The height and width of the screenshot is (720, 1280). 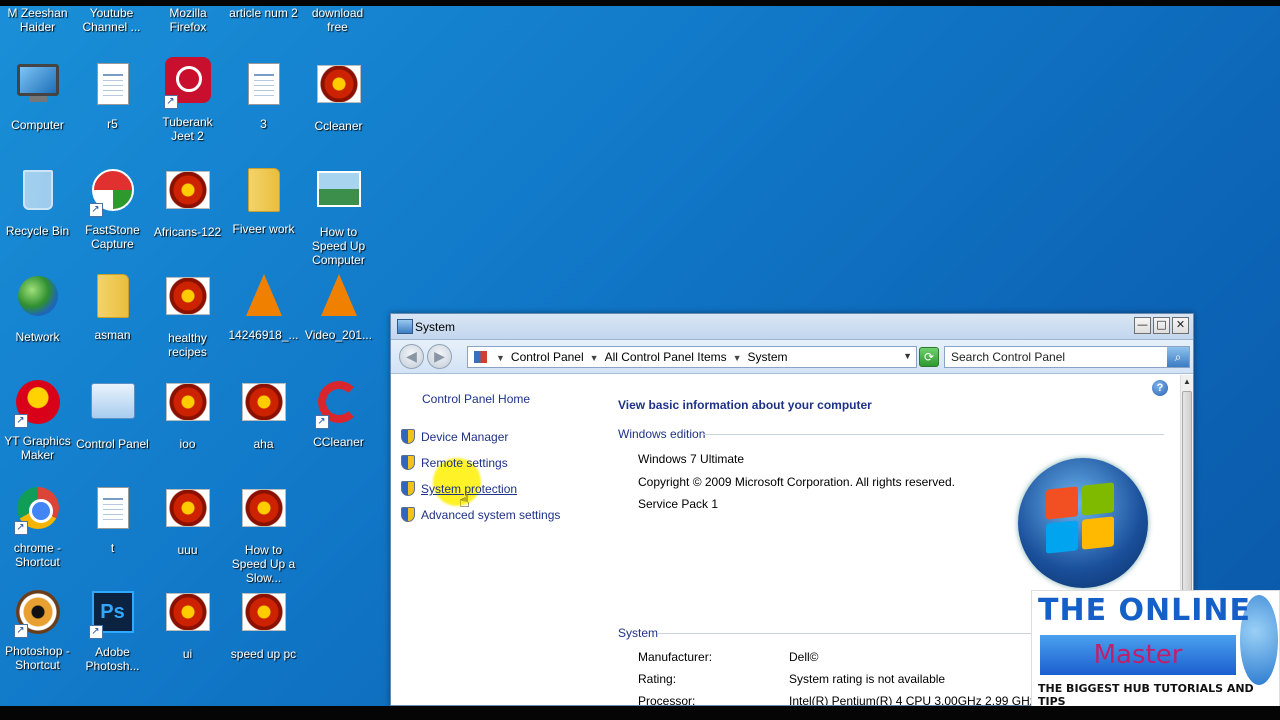 I want to click on breadcrumb-all-items: All Control Panel Items, so click(x=666, y=357).